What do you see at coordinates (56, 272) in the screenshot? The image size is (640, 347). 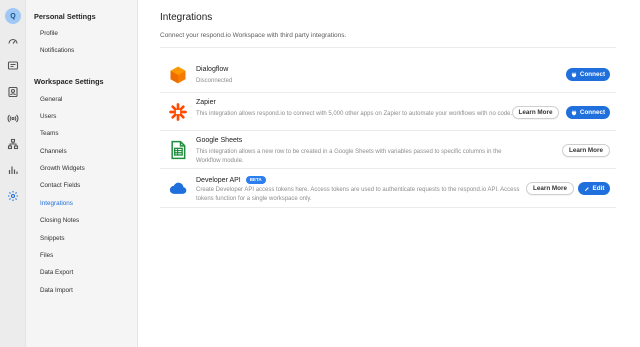 I see `nav-item-data-export: Data Export` at bounding box center [56, 272].